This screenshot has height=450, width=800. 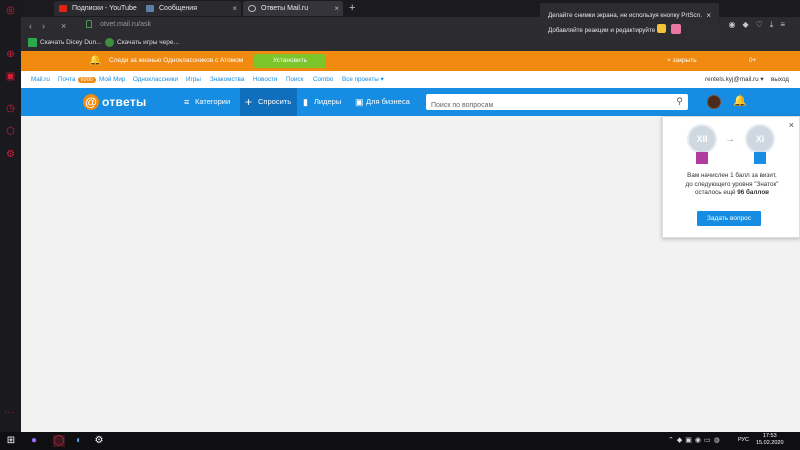 I want to click on clock-date: 15.02.2020, so click(x=770, y=443).